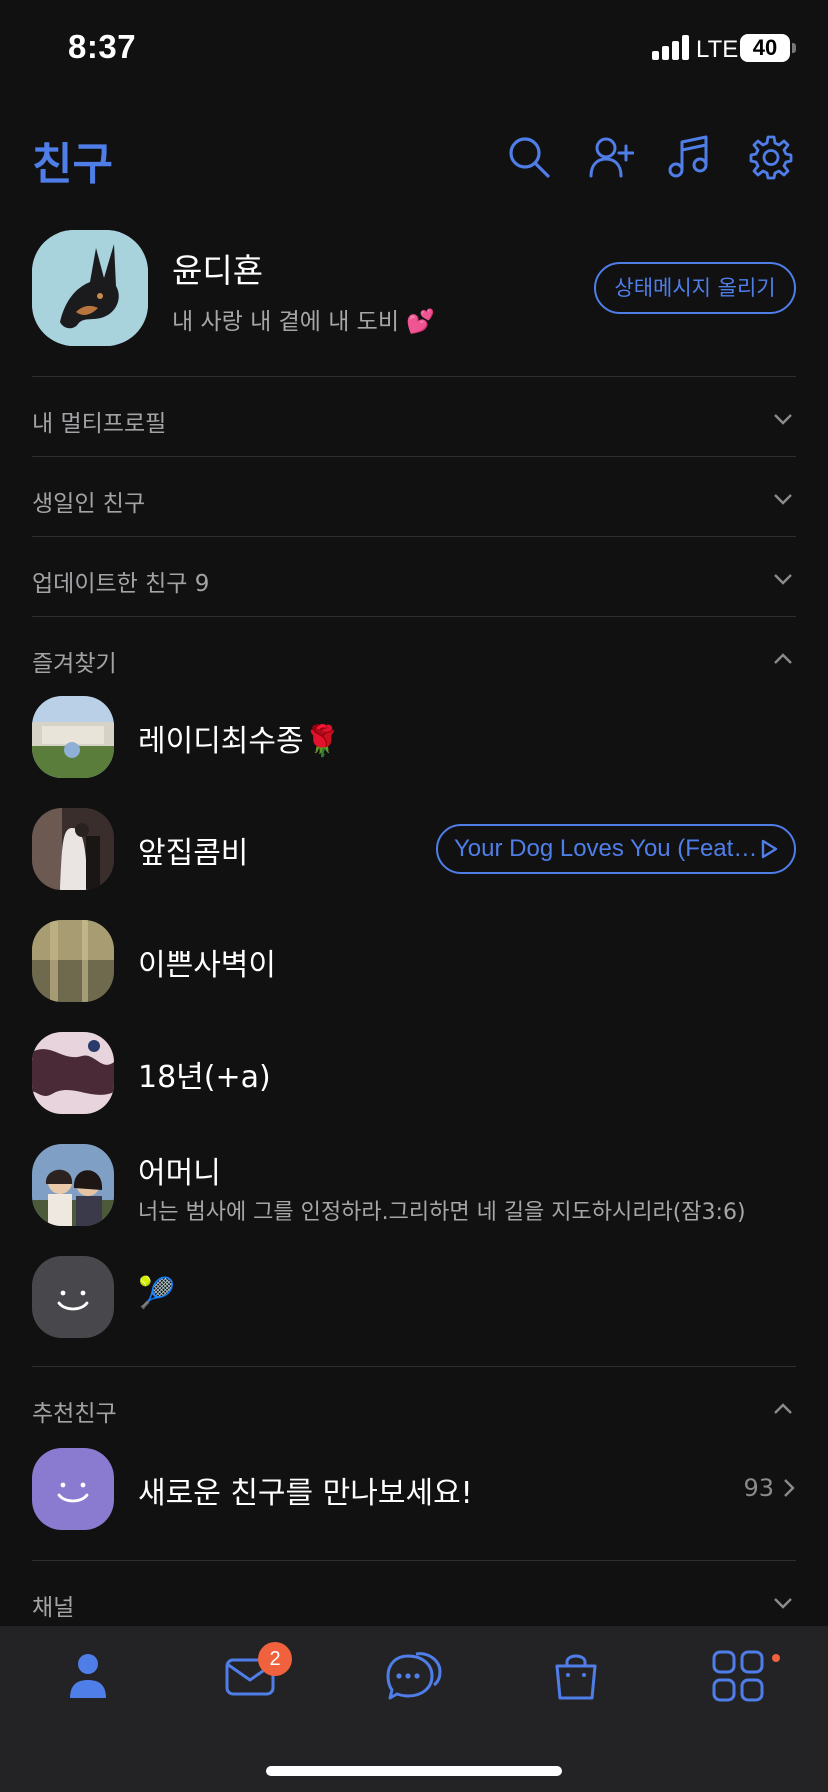  I want to click on friend-item: 이쁜사벽이, so click(414, 966).